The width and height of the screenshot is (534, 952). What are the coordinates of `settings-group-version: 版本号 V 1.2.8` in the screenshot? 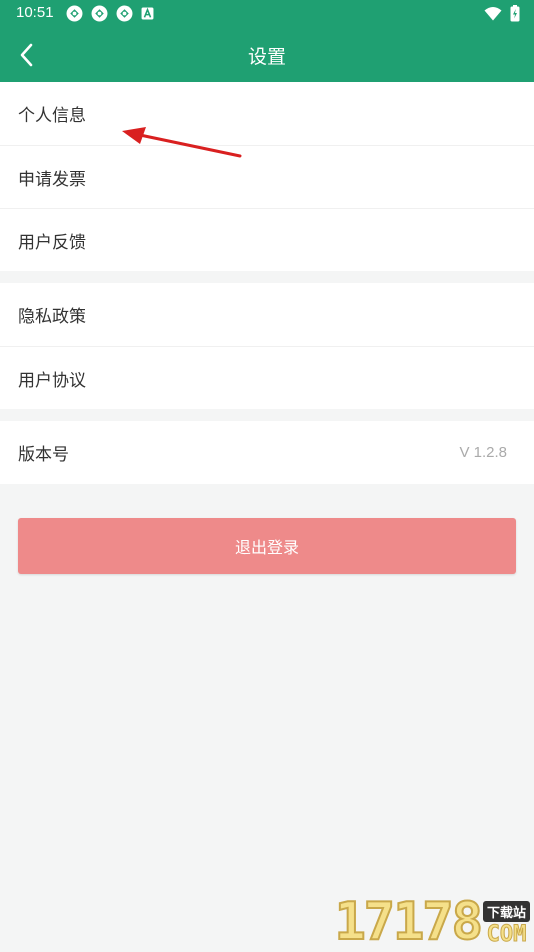 It's located at (267, 452).